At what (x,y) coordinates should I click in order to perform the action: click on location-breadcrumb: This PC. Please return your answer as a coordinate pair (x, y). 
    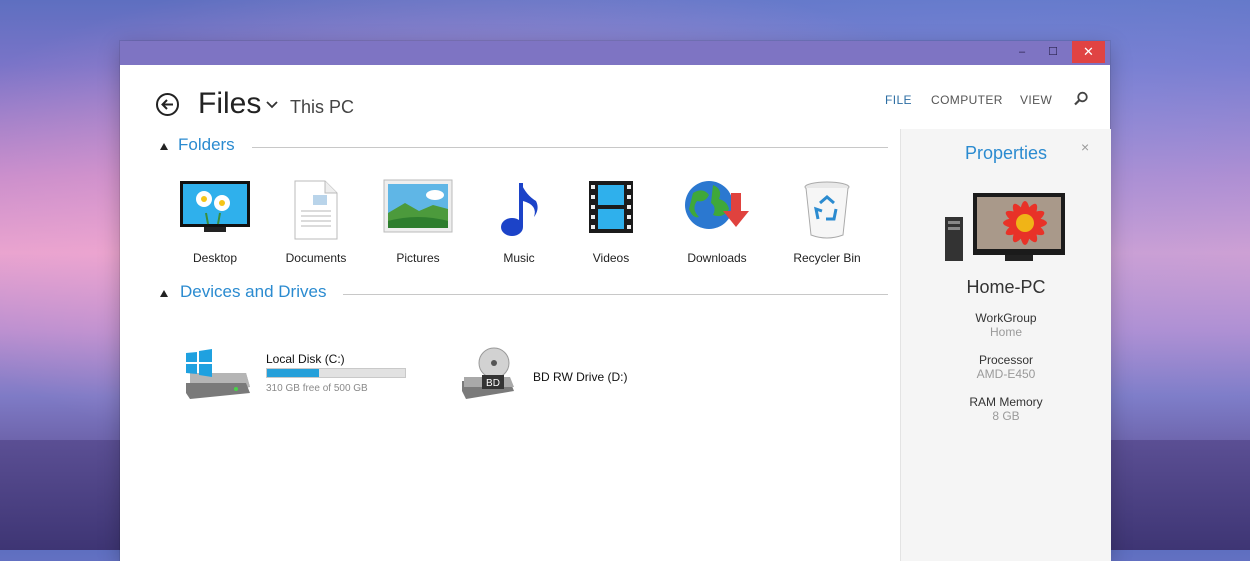
    Looking at the image, I should click on (322, 107).